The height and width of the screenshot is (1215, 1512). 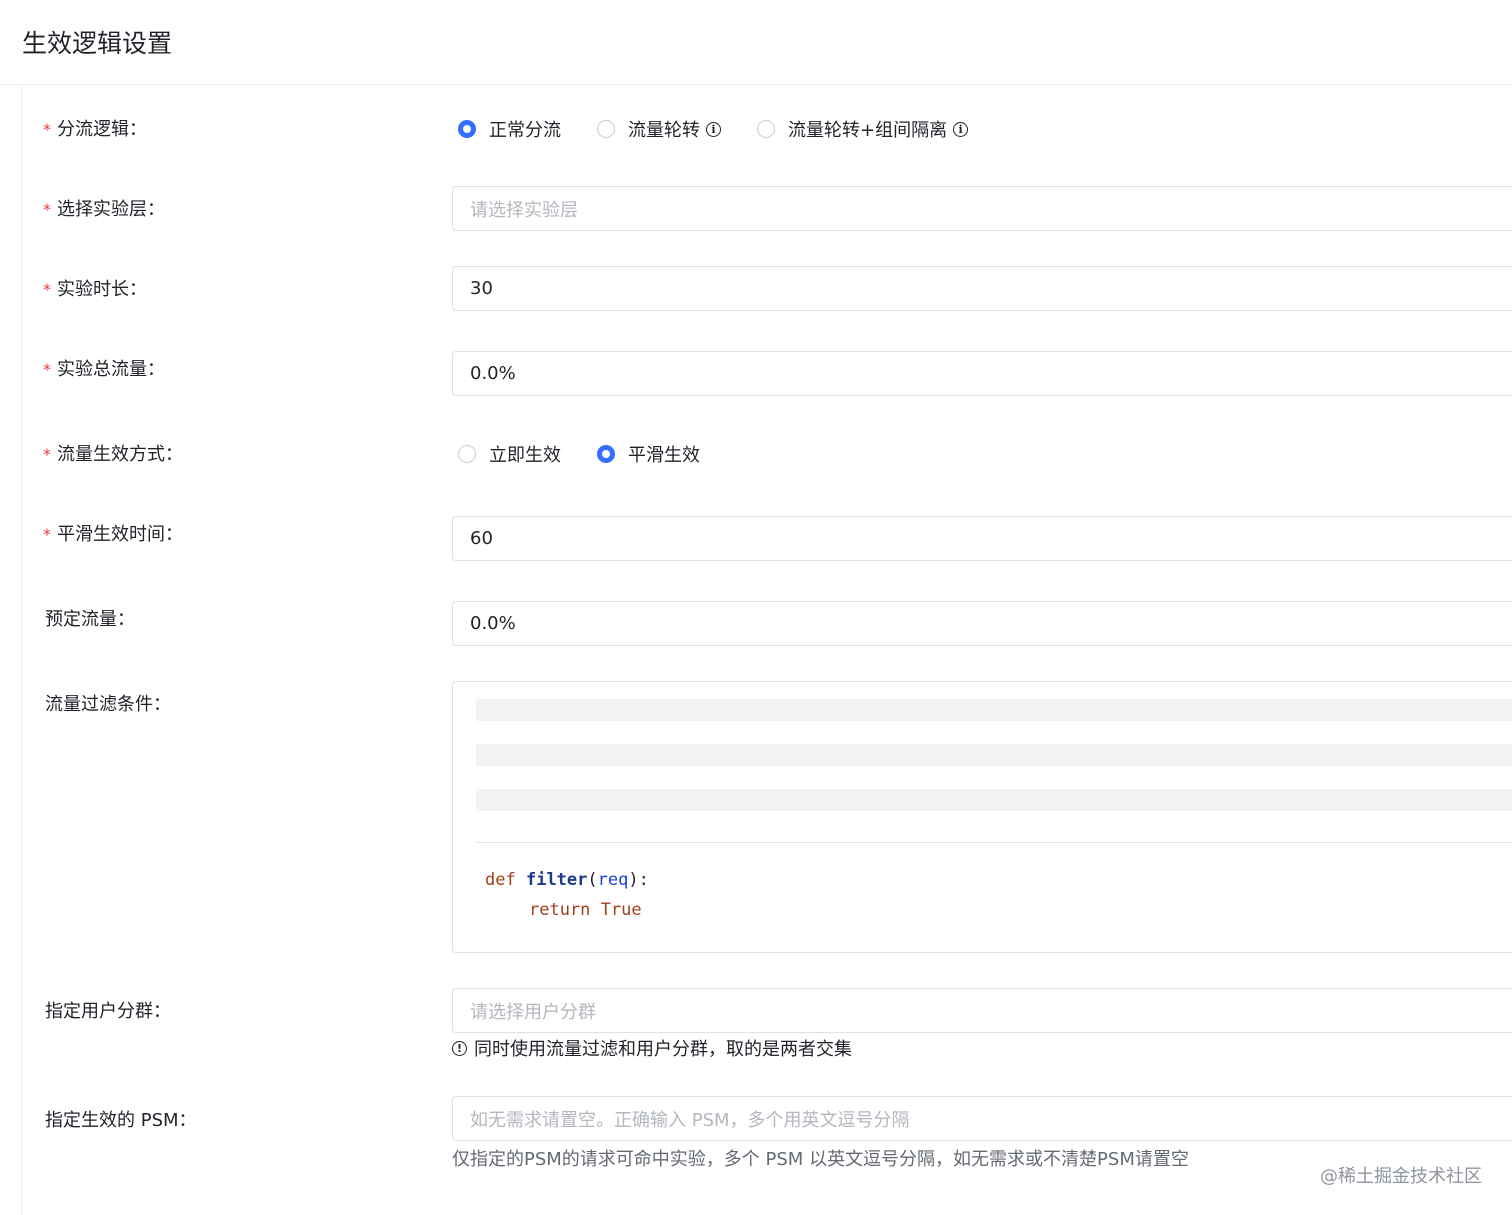 What do you see at coordinates (509, 129) in the screenshot?
I see `radio-normal-split: 正常分流` at bounding box center [509, 129].